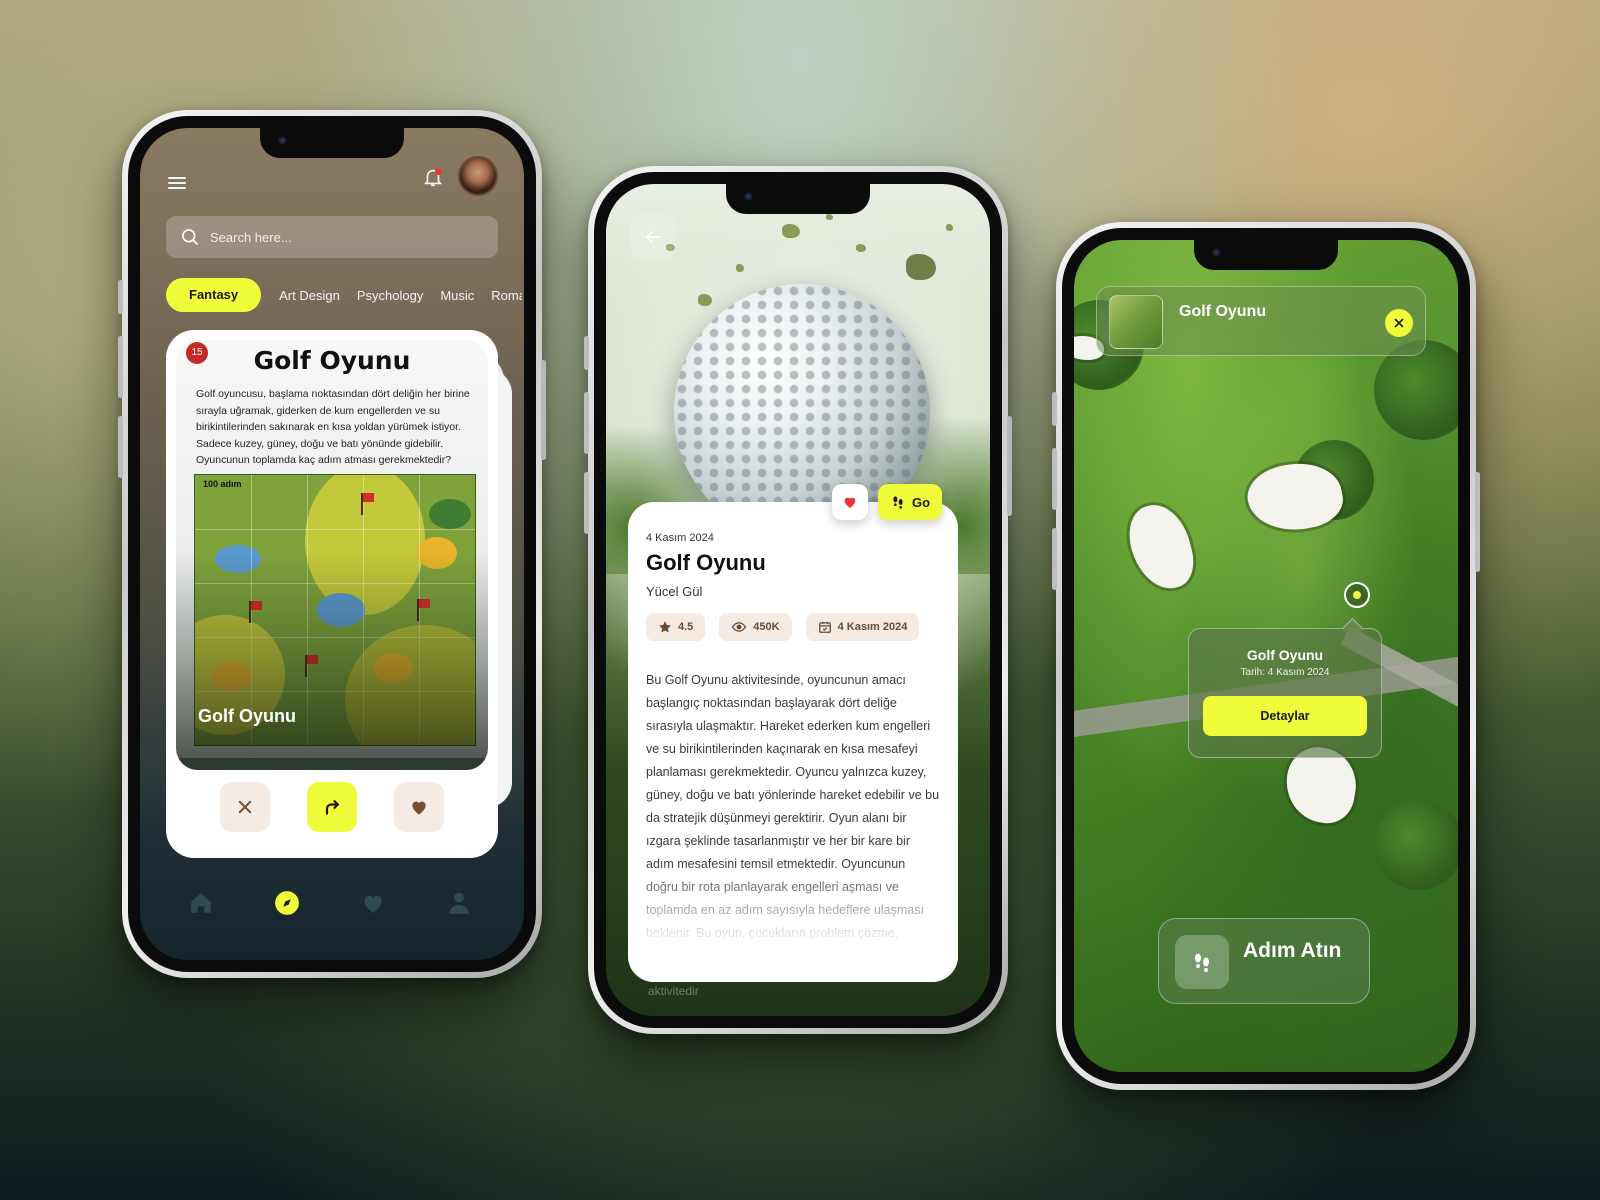 The image size is (1600, 1200). Describe the element at coordinates (1223, 311) in the screenshot. I see `header-title: Golf Oyunu` at that location.